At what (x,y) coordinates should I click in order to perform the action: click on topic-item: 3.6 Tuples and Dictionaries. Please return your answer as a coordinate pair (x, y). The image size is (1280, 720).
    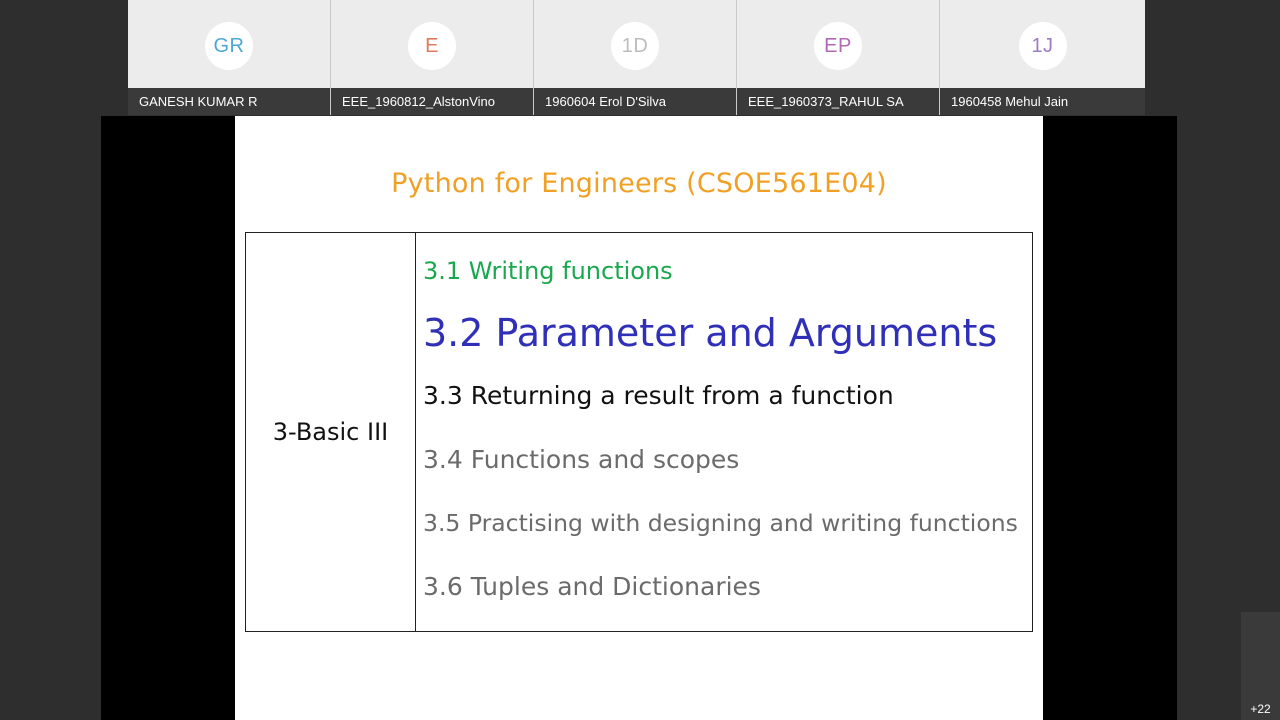
    Looking at the image, I should click on (592, 586).